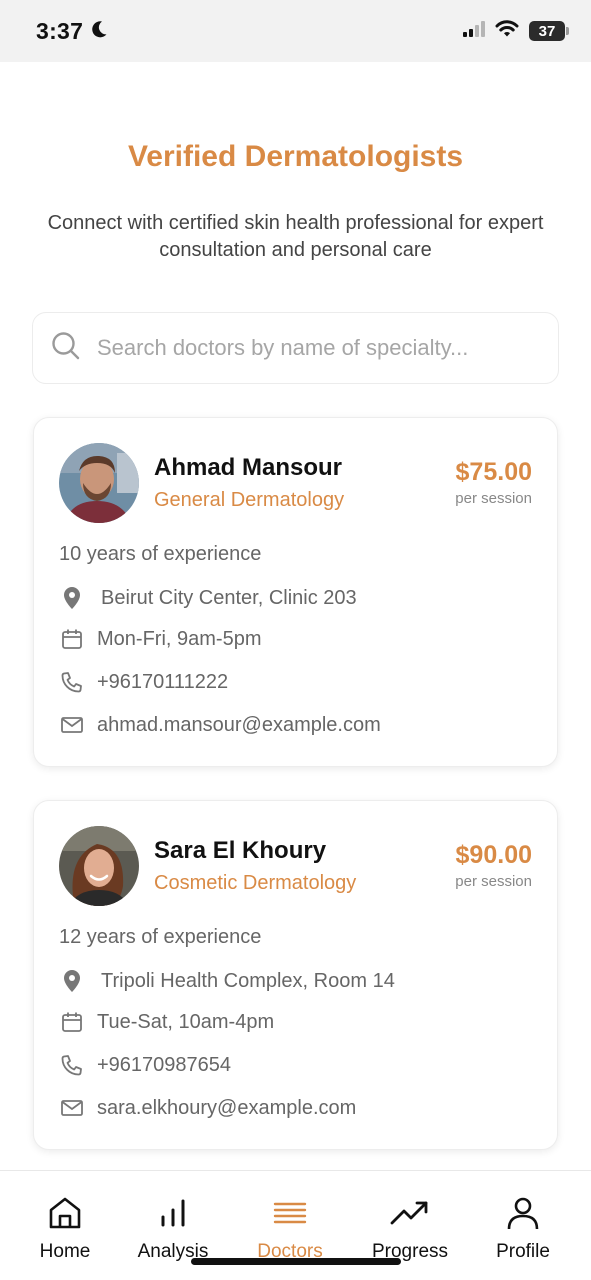 Image resolution: width=591 pixels, height=1280 pixels. What do you see at coordinates (507, 31) in the screenshot?
I see `wifi-icon` at bounding box center [507, 31].